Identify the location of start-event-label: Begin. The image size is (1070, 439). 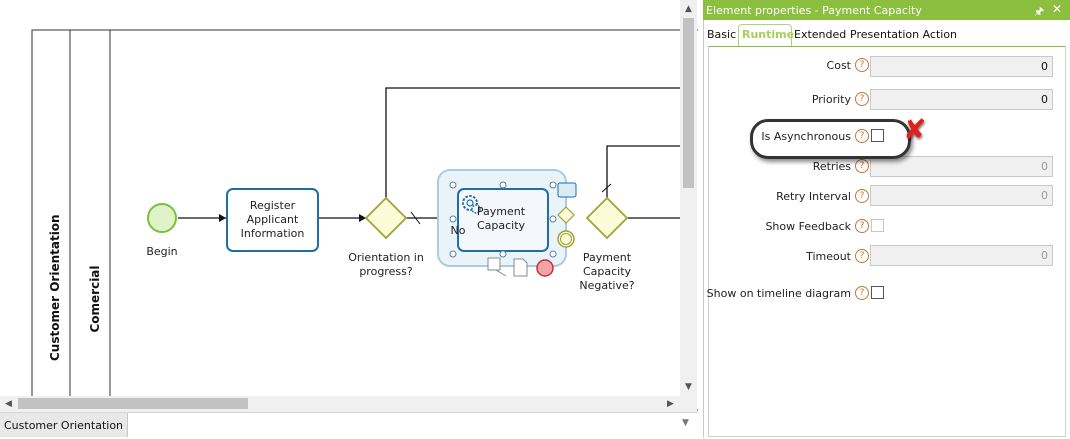
(162, 251).